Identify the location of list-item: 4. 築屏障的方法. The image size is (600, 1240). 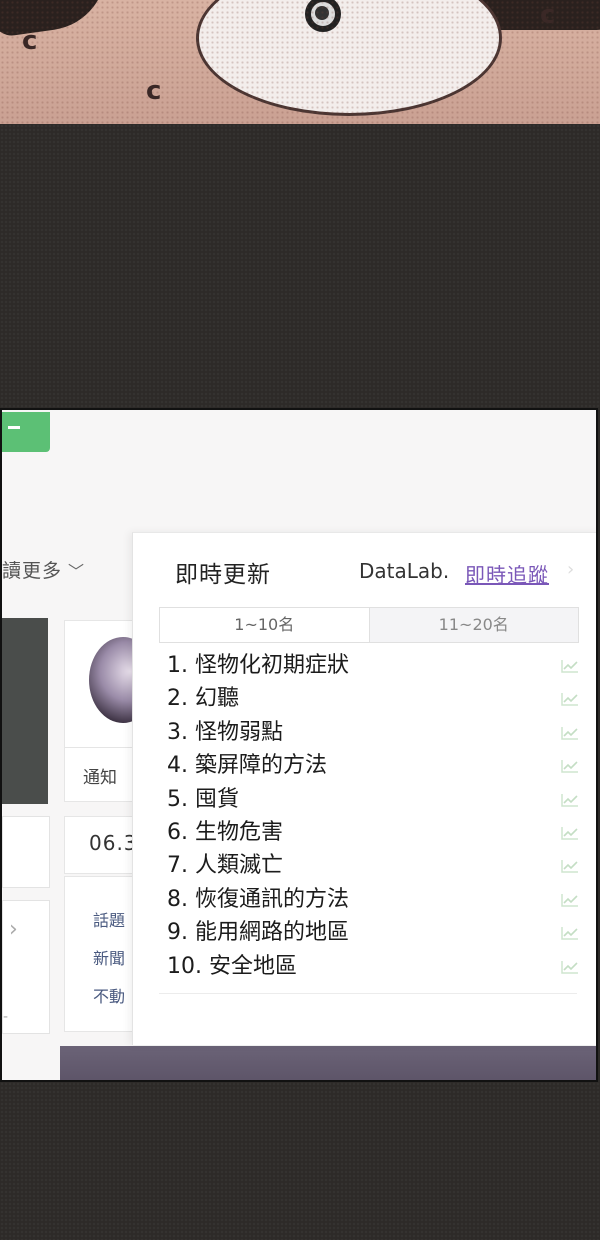
(373, 765).